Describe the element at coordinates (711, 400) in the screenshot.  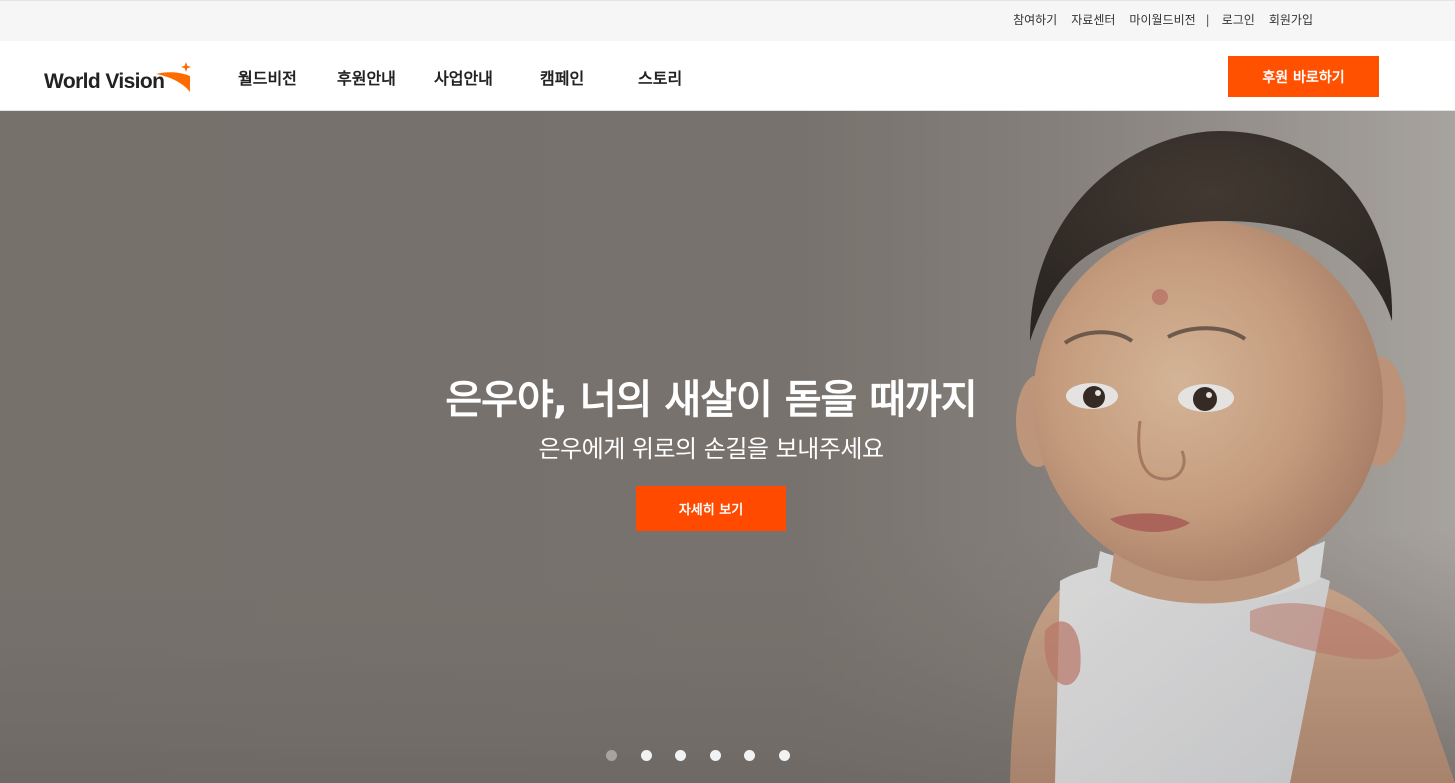
I see `hero-title: 은우야, 너의 새살이 돋을 때까지` at that location.